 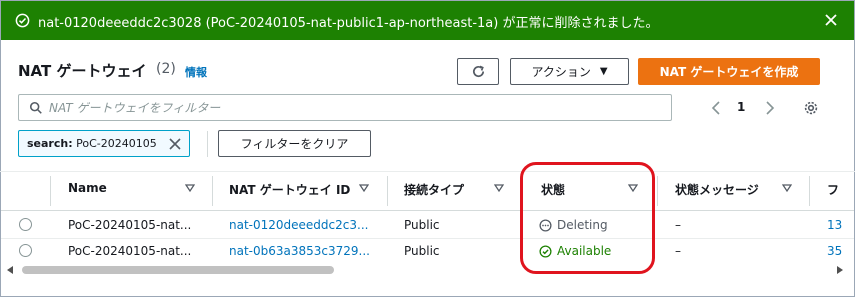 What do you see at coordinates (178, 270) in the screenshot?
I see `horizontal-scrollbar-thumb` at bounding box center [178, 270].